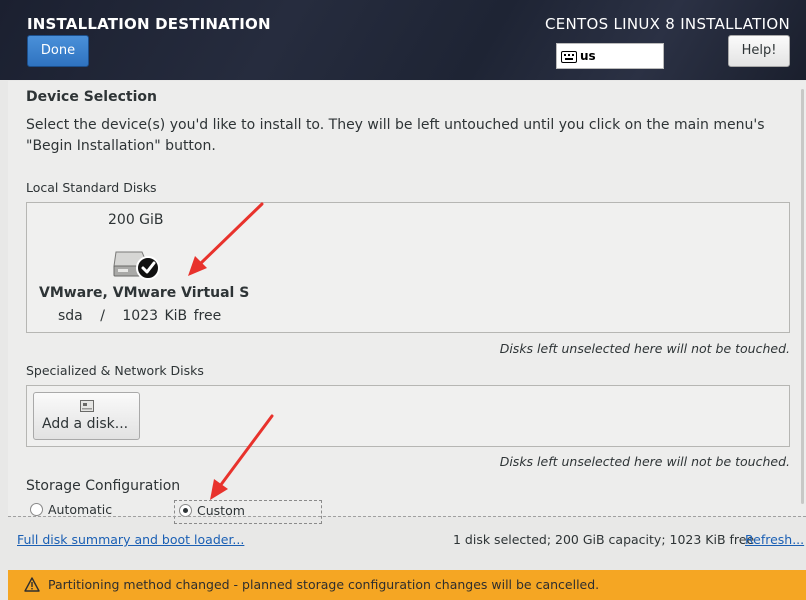  What do you see at coordinates (588, 56) in the screenshot?
I see `keyboard-layout-label: us` at bounding box center [588, 56].